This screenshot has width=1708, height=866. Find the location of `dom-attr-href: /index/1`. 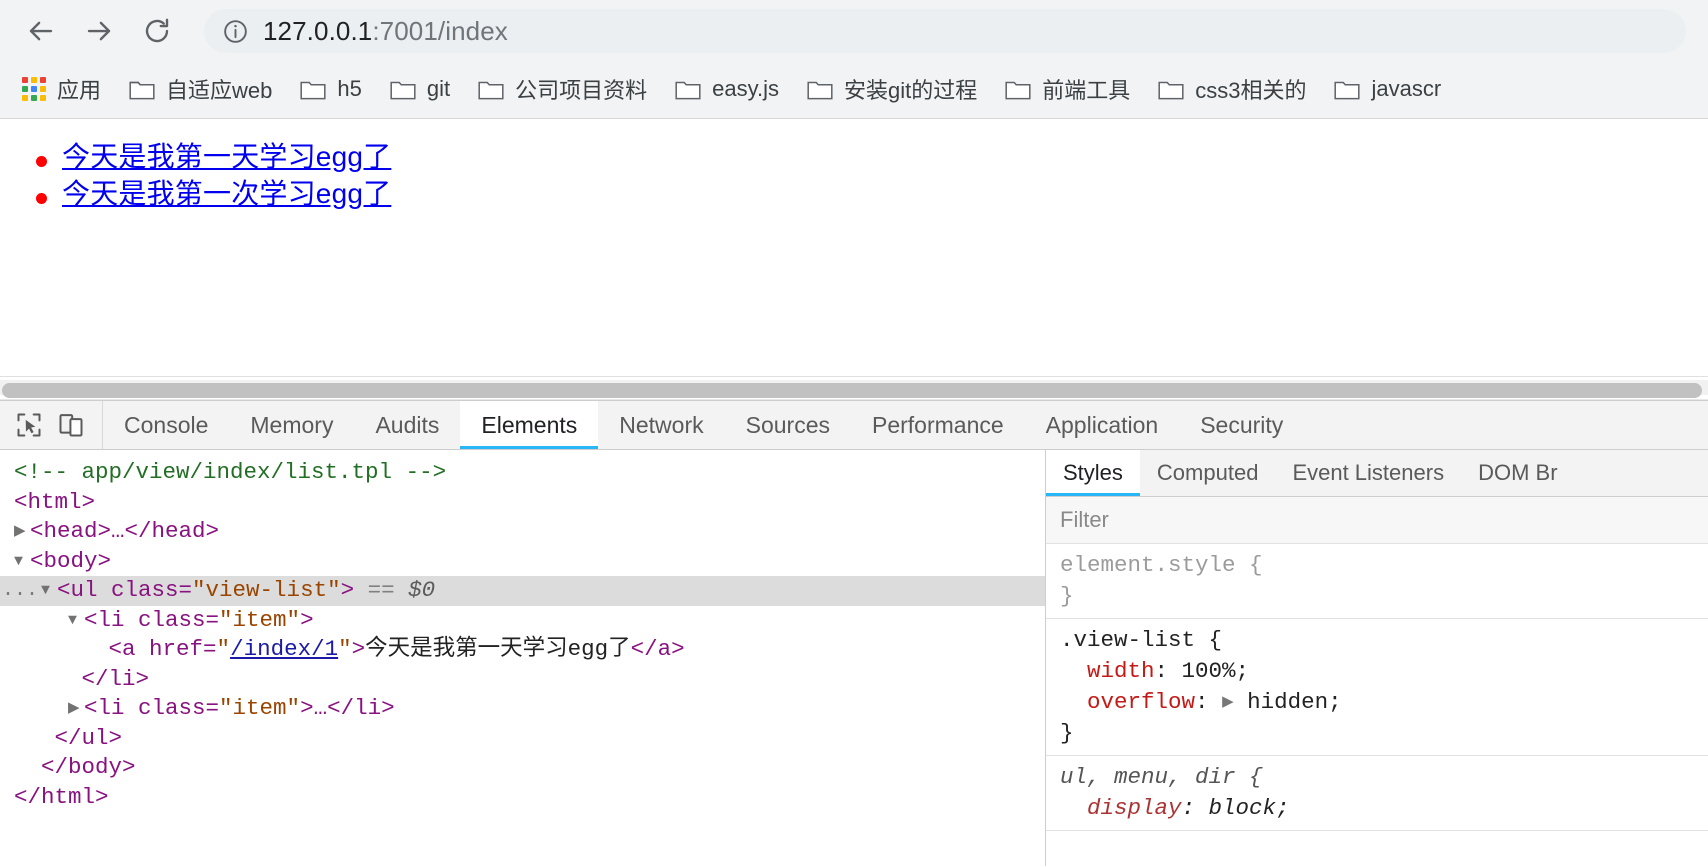

dom-attr-href: /index/1 is located at coordinates (284, 649).